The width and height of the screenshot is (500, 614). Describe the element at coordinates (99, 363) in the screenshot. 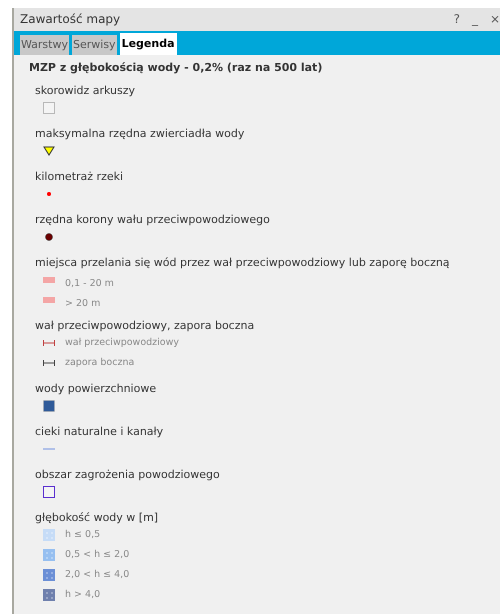

I see `legend-label: zapora boczna` at that location.